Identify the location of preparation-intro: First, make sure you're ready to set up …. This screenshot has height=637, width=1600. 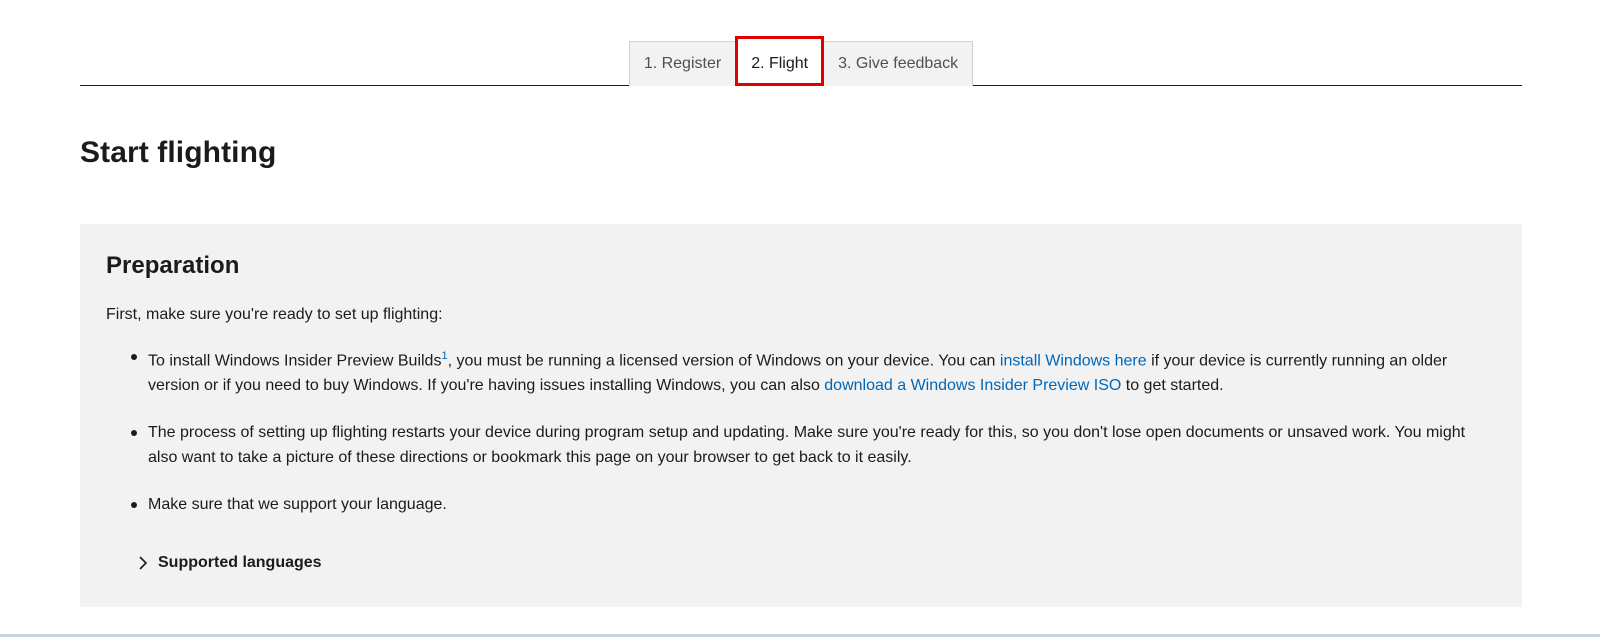
(274, 314).